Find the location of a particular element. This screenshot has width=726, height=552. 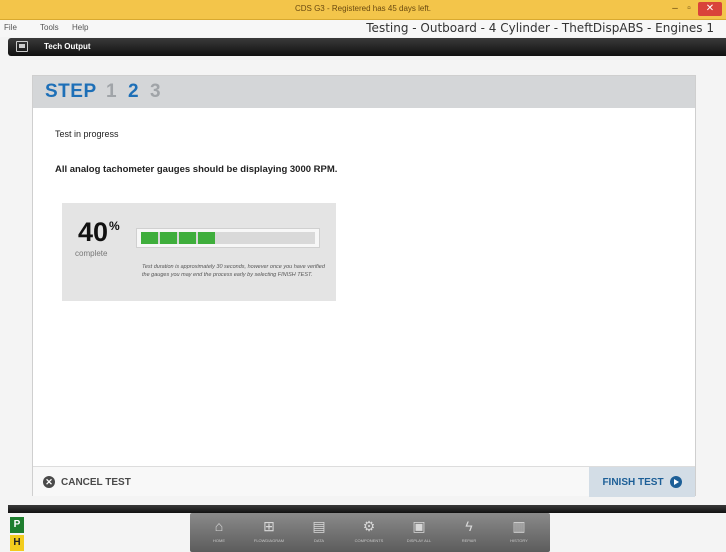

dock-components: ⚙ COMPONENTS is located at coordinates (369, 533).